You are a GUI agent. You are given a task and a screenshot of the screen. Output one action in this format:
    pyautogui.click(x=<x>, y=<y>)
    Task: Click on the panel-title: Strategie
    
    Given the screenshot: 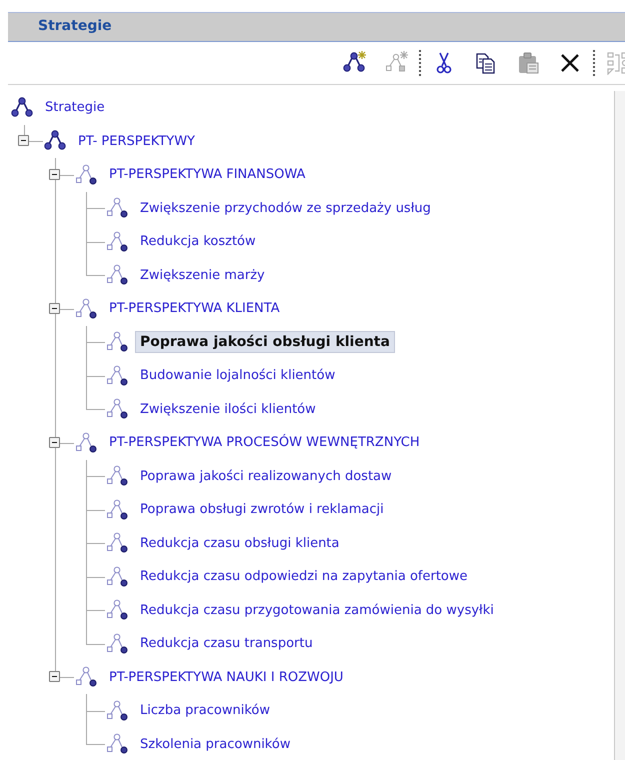 What is the action you would take?
    pyautogui.click(x=75, y=26)
    